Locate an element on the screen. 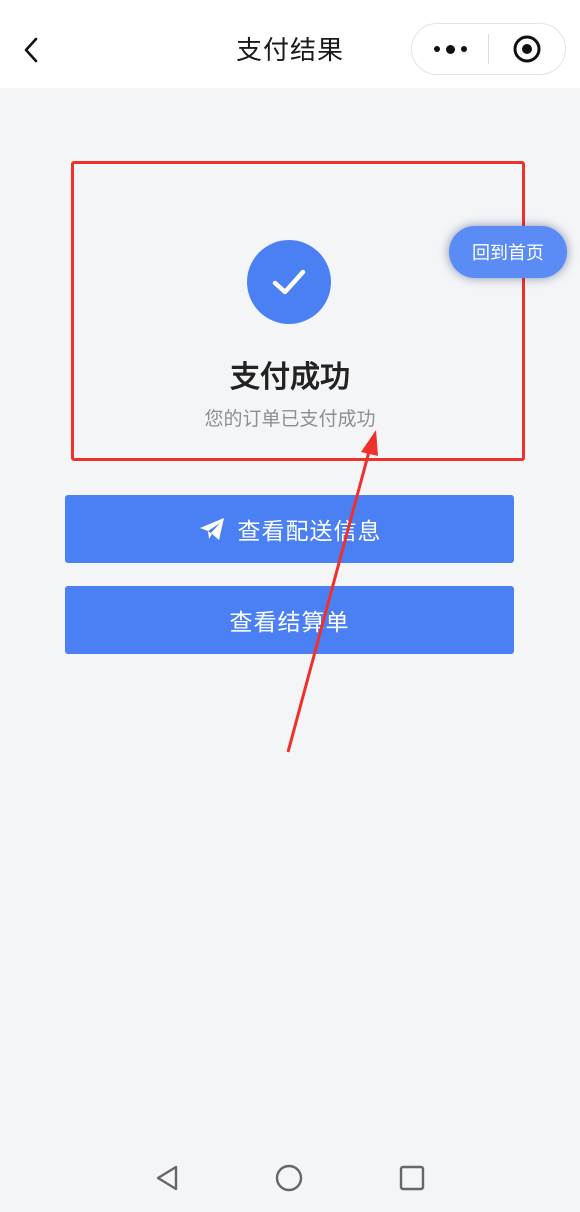  view-settlement-button: 查看结算单 is located at coordinates (289, 620).